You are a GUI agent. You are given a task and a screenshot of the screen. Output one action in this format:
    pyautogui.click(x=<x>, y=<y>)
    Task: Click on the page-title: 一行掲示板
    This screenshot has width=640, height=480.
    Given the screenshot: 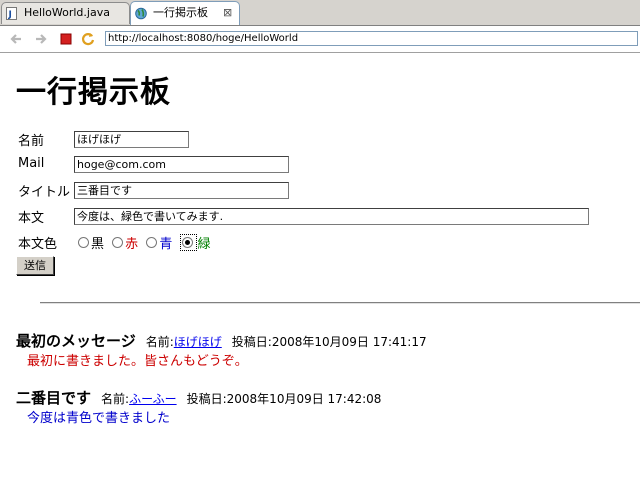 What is the action you would take?
    pyautogui.click(x=93, y=92)
    